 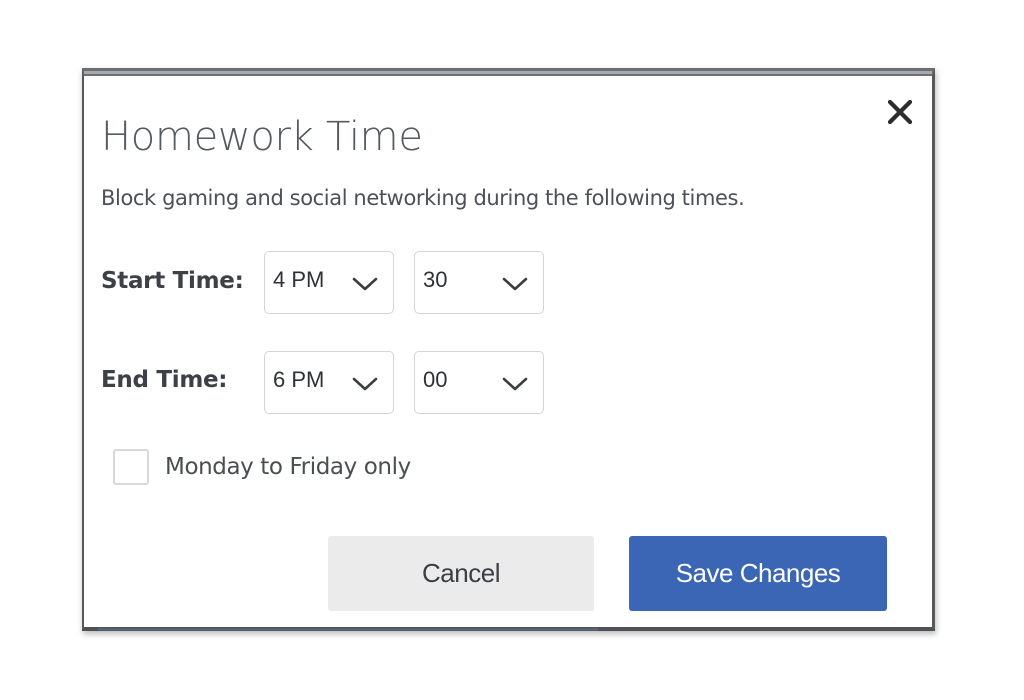 I want to click on end-minute-select: 00, so click(x=479, y=382).